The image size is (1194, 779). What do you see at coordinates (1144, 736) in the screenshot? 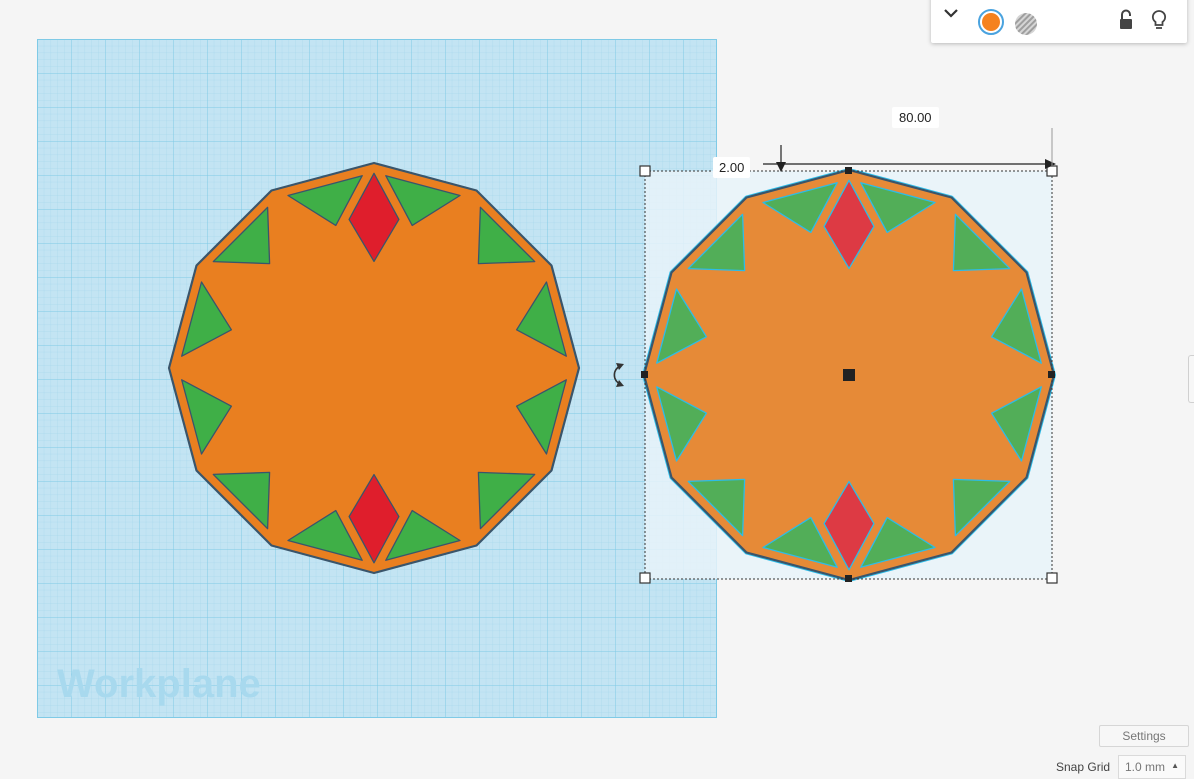
I see `settings-button: Settings` at bounding box center [1144, 736].